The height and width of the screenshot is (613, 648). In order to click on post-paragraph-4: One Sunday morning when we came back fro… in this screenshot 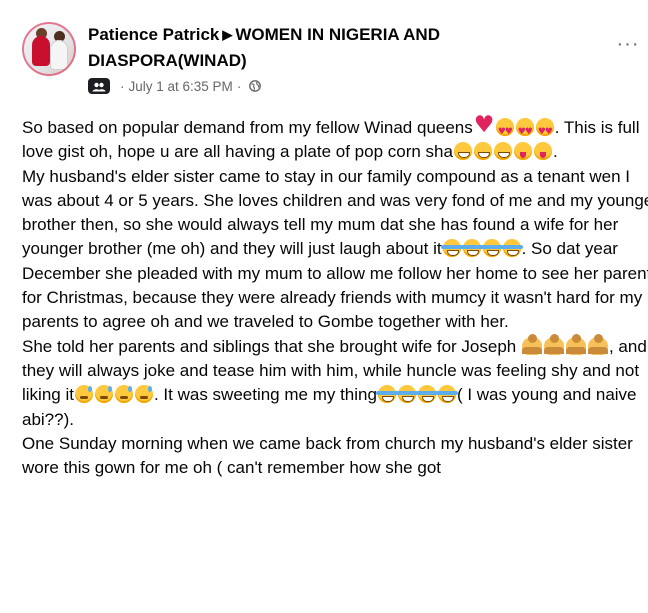, I will do `click(335, 456)`.